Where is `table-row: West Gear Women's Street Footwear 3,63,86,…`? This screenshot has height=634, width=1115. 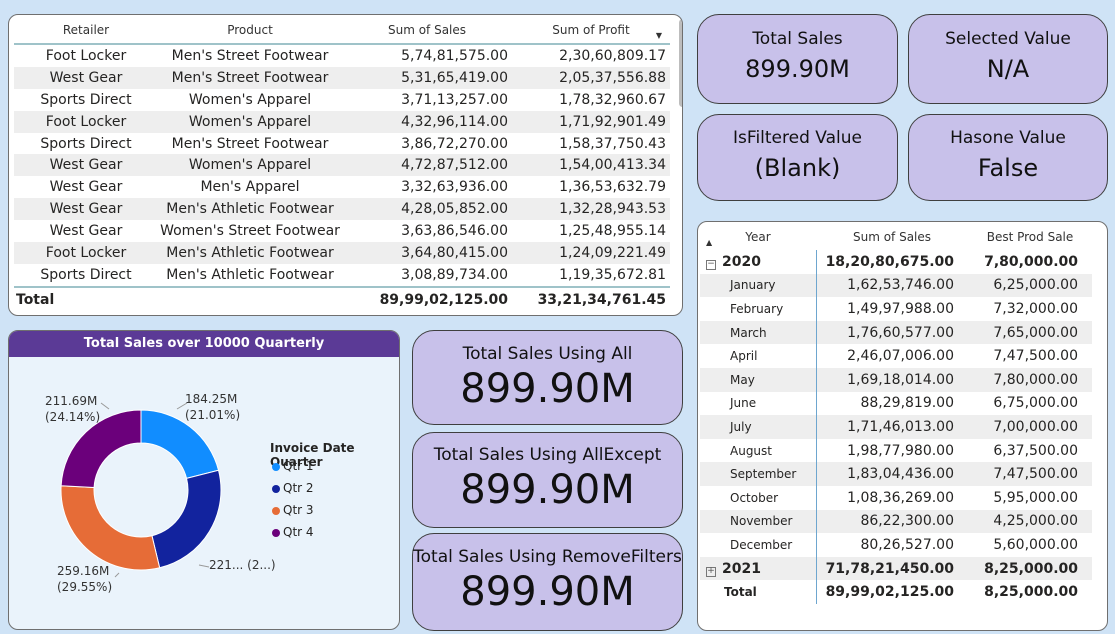 table-row: West Gear Women's Street Footwear 3,63,86,… is located at coordinates (342, 231).